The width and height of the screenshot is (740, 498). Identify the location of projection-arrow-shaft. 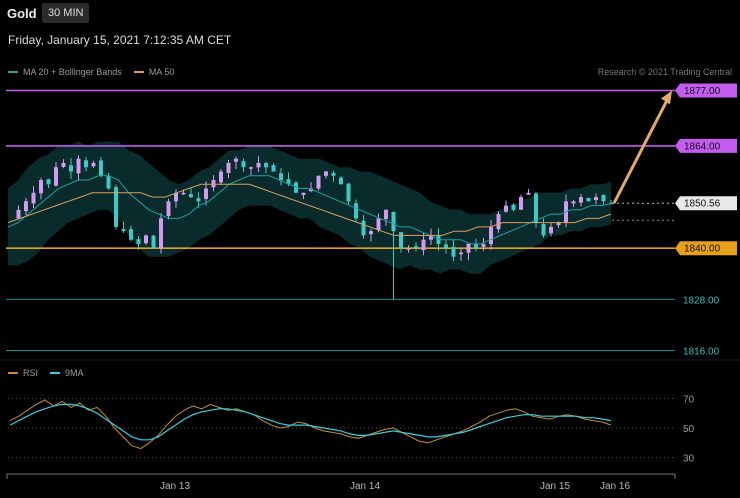
(641, 149).